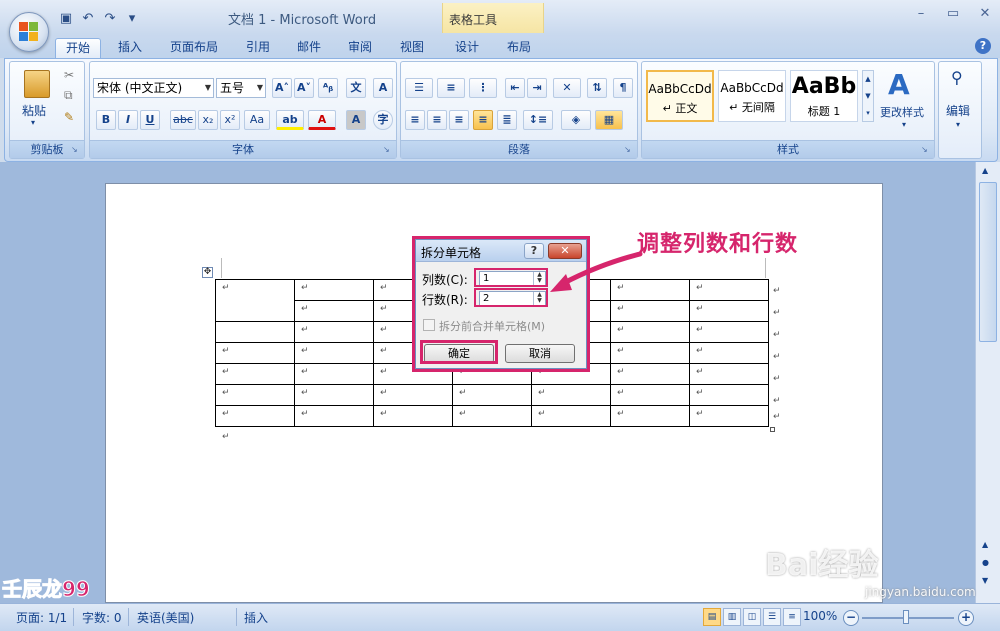 This screenshot has width=1000, height=631. Describe the element at coordinates (150, 120) in the screenshot. I see `underline-icon: U` at that location.